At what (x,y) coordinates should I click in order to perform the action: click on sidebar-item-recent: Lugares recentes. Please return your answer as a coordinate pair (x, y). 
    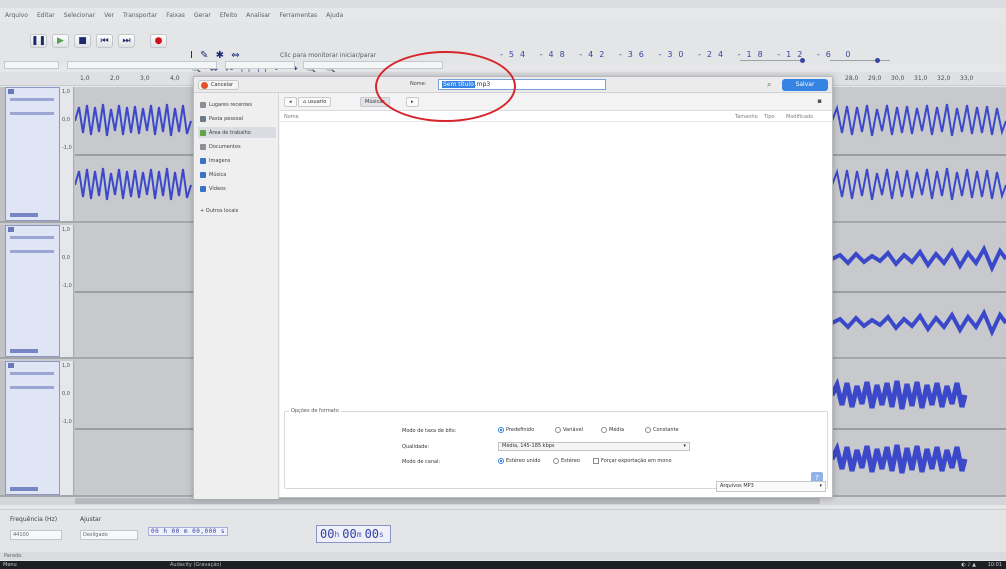
    Looking at the image, I should click on (237, 104).